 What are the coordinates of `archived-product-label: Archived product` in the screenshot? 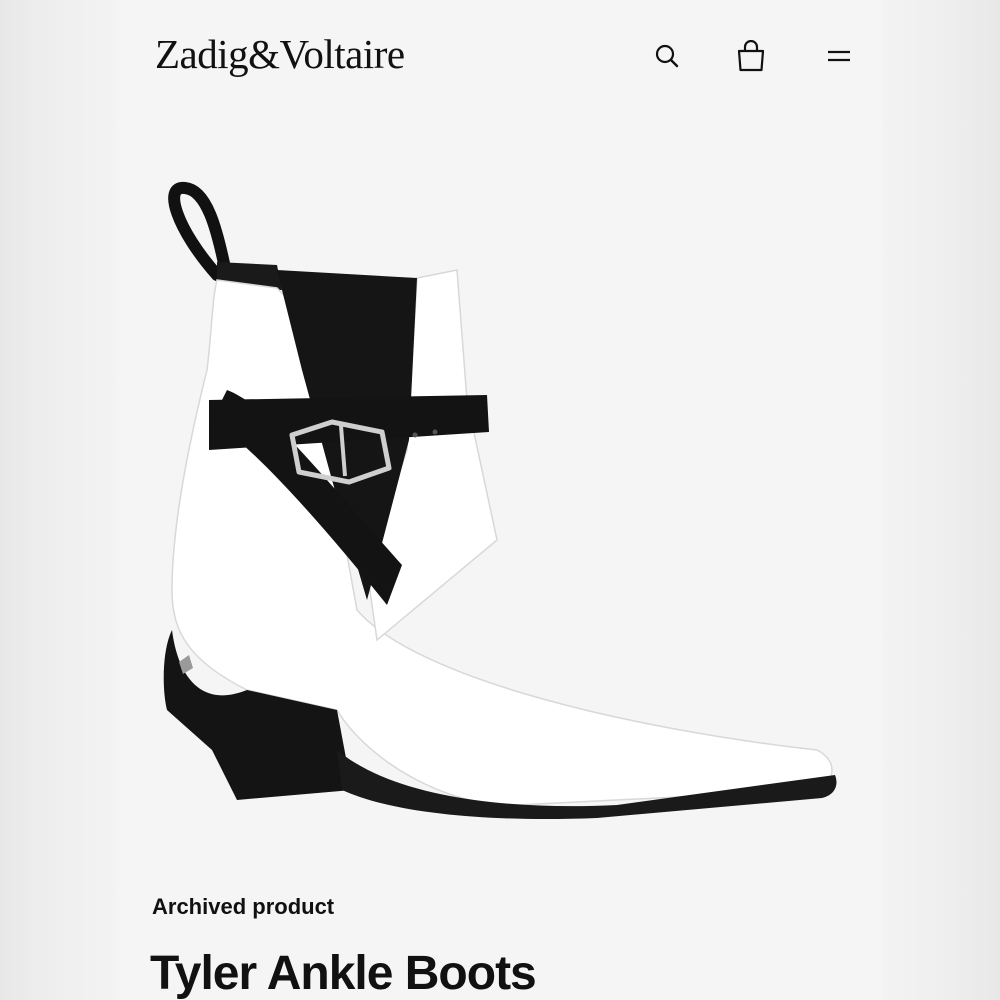 It's located at (243, 906).